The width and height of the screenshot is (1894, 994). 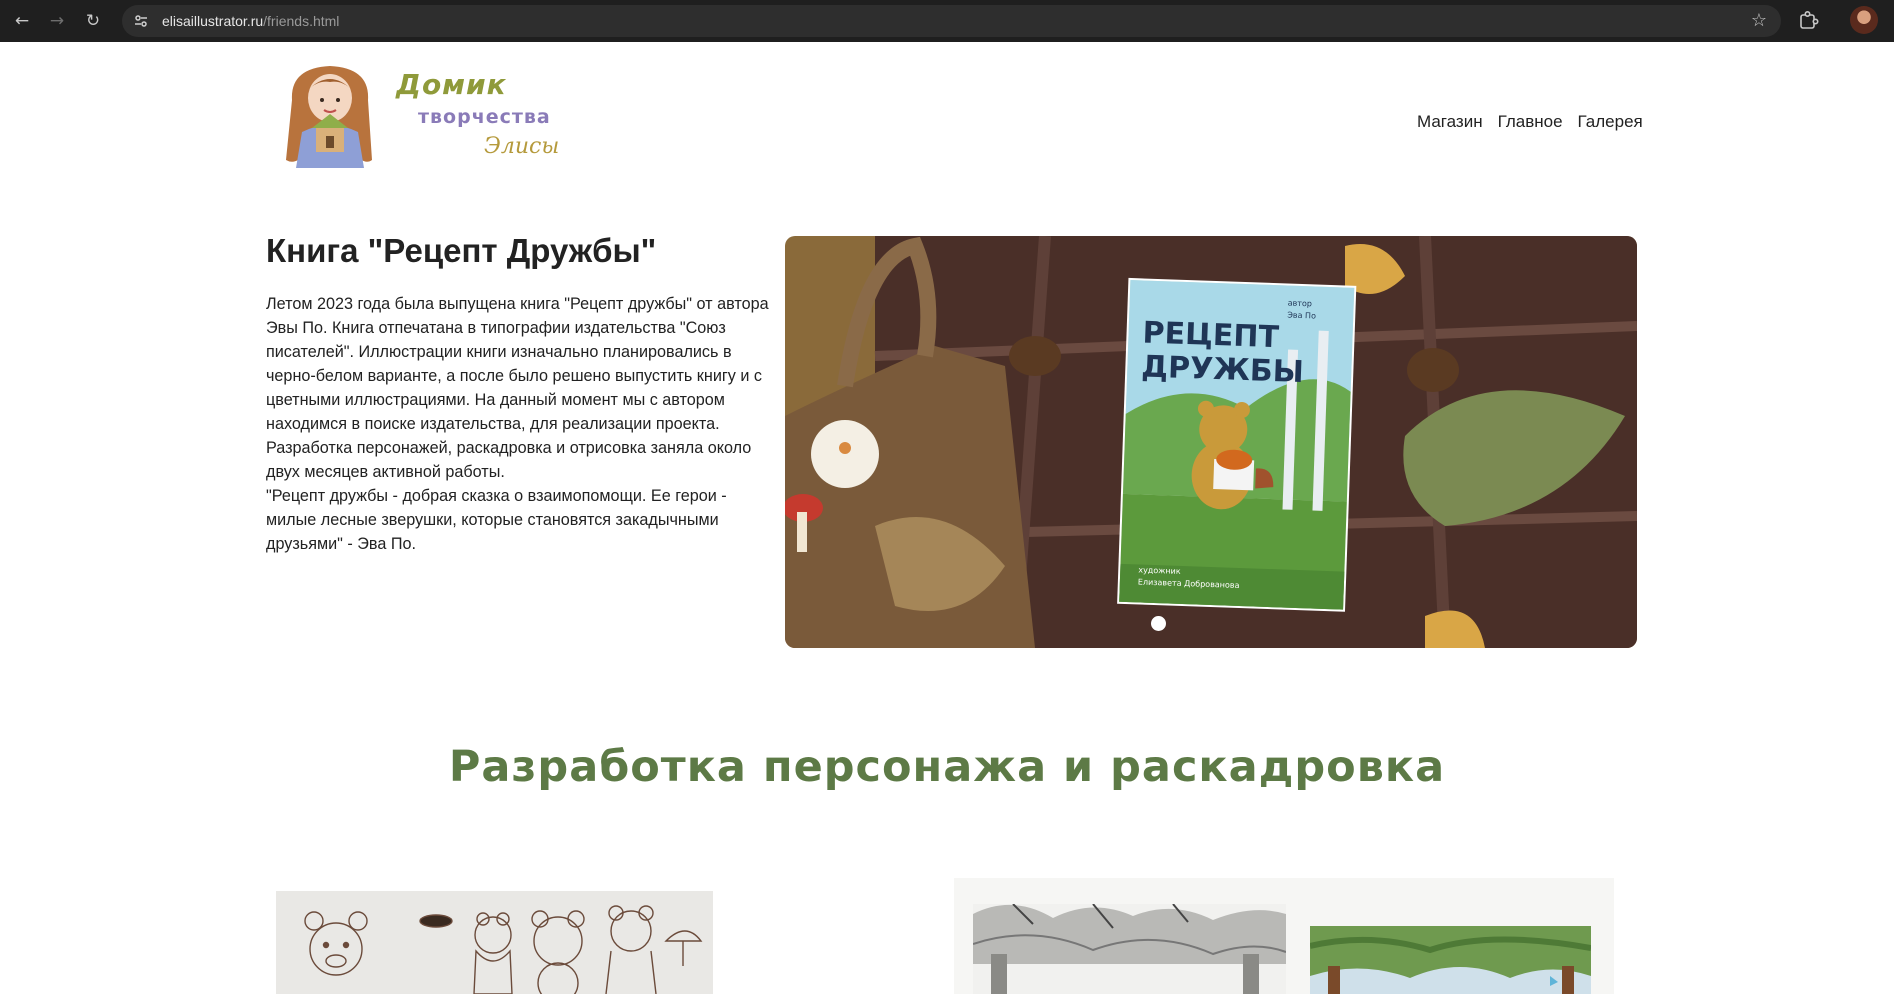 I want to click on site-settings-icon, so click(x=141, y=21).